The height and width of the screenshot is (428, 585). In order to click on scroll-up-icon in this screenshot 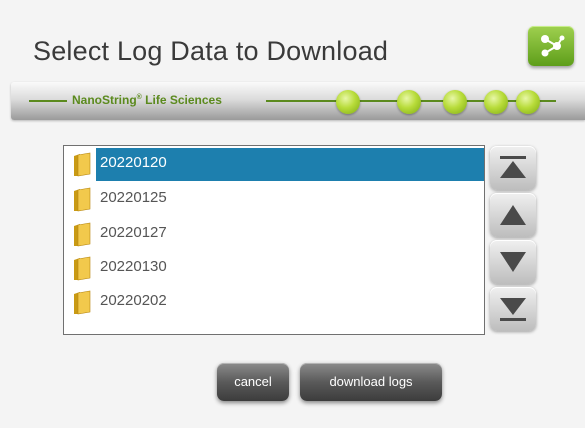, I will do `click(513, 215)`.